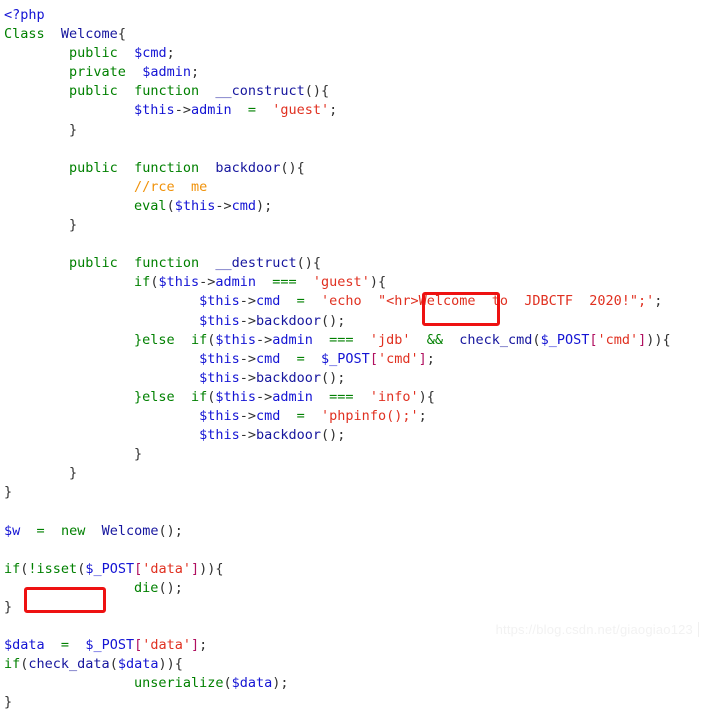 The height and width of the screenshot is (712, 705). Describe the element at coordinates (354, 282) in the screenshot. I see `code-line: if($this->admin === 'guest'){` at that location.